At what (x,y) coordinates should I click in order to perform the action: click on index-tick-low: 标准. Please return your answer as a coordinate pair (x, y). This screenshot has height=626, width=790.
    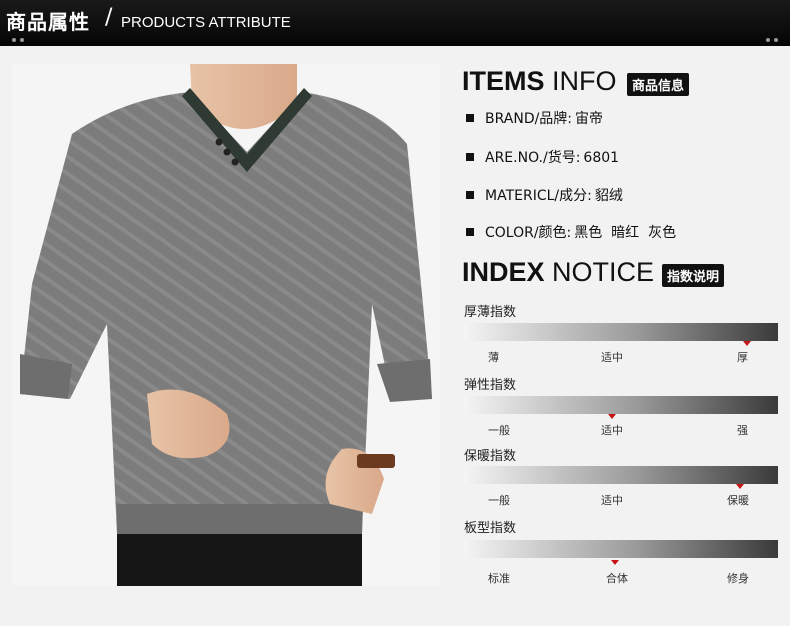
    Looking at the image, I should click on (499, 578).